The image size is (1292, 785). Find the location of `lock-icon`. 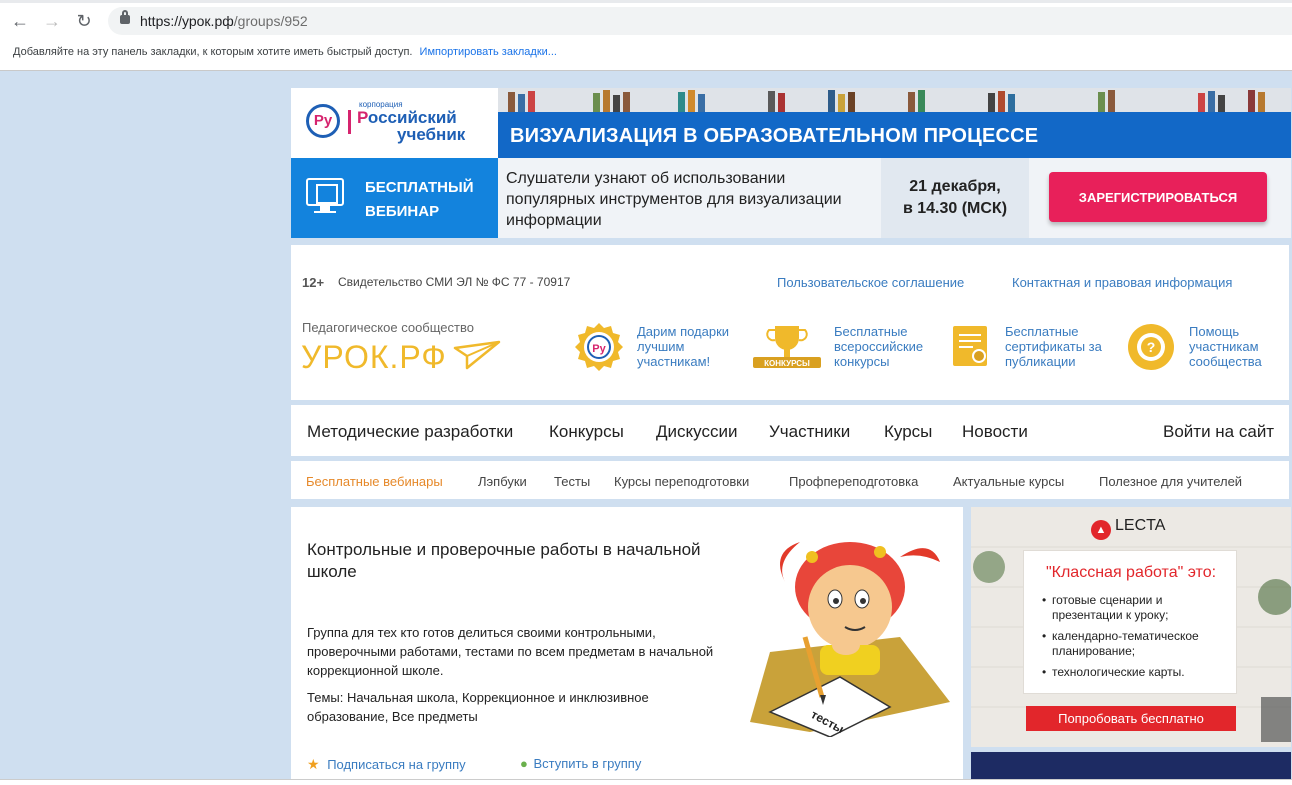

lock-icon is located at coordinates (125, 17).